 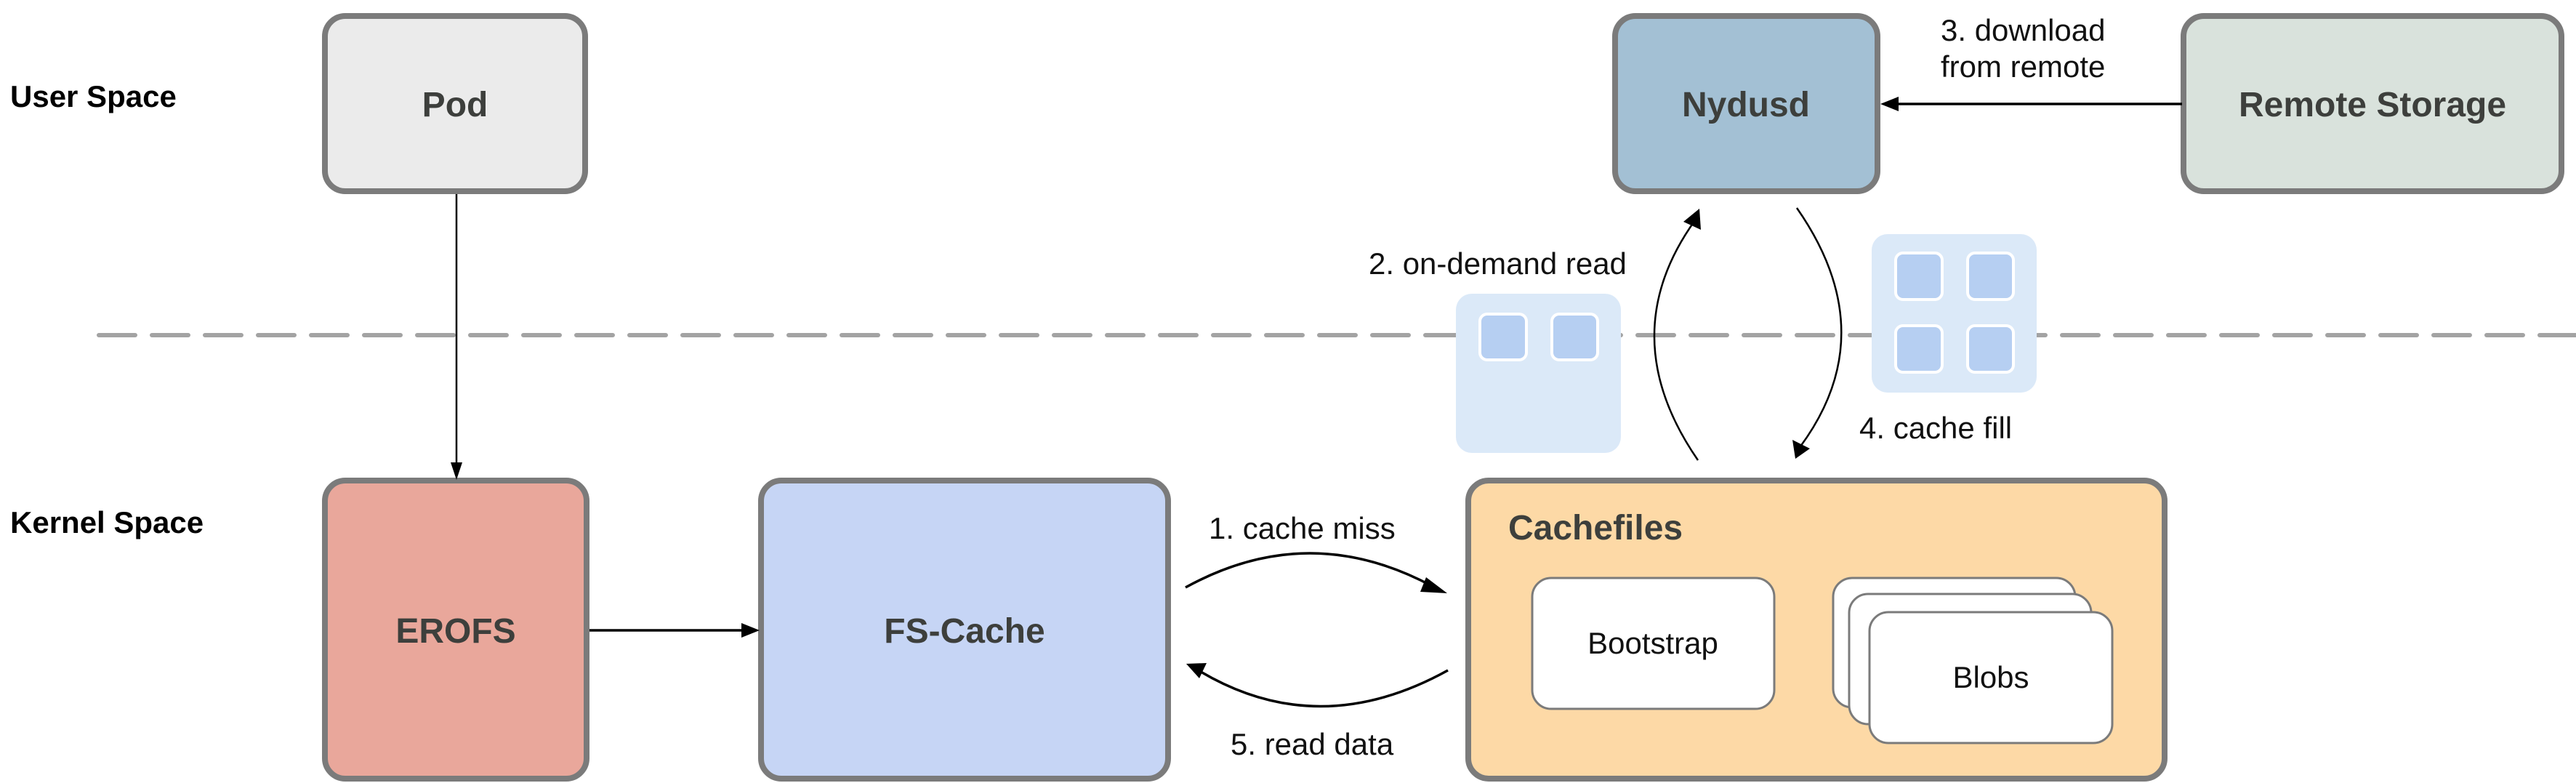 I want to click on fscache-node: FS-Cache, so click(x=964, y=630).